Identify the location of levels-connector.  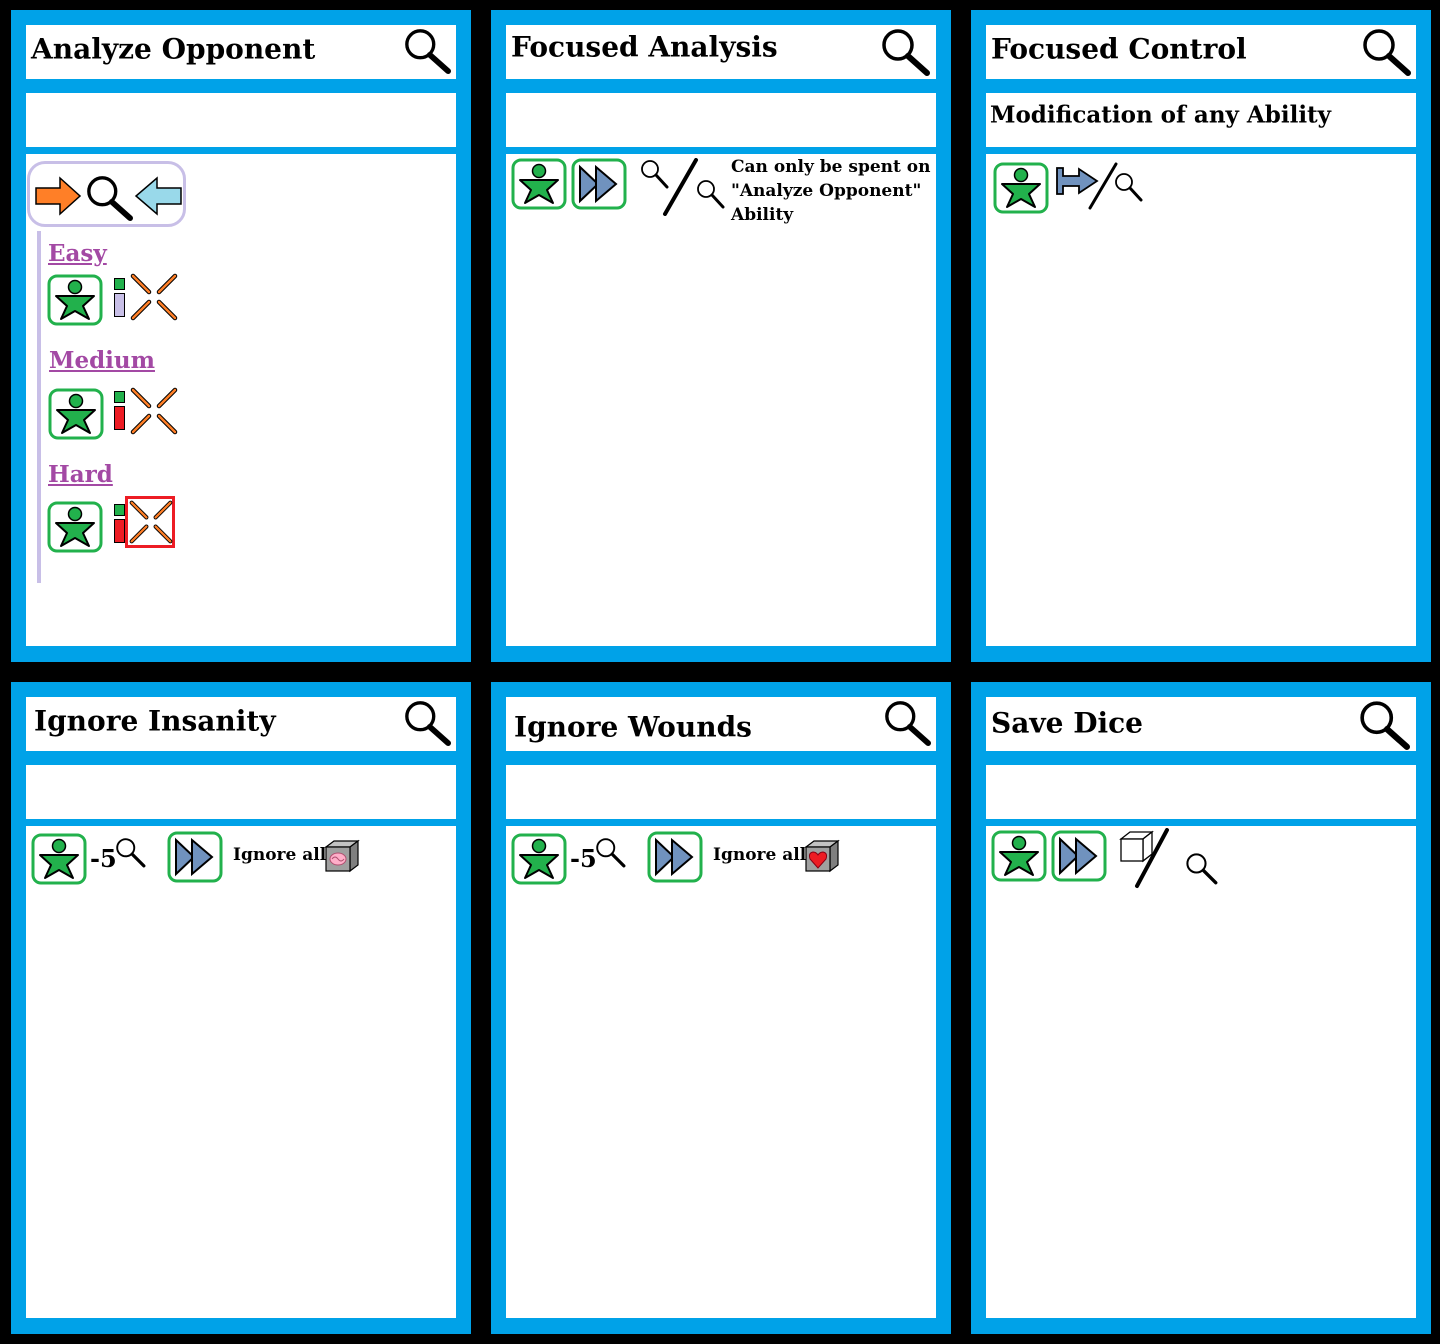
(39, 407).